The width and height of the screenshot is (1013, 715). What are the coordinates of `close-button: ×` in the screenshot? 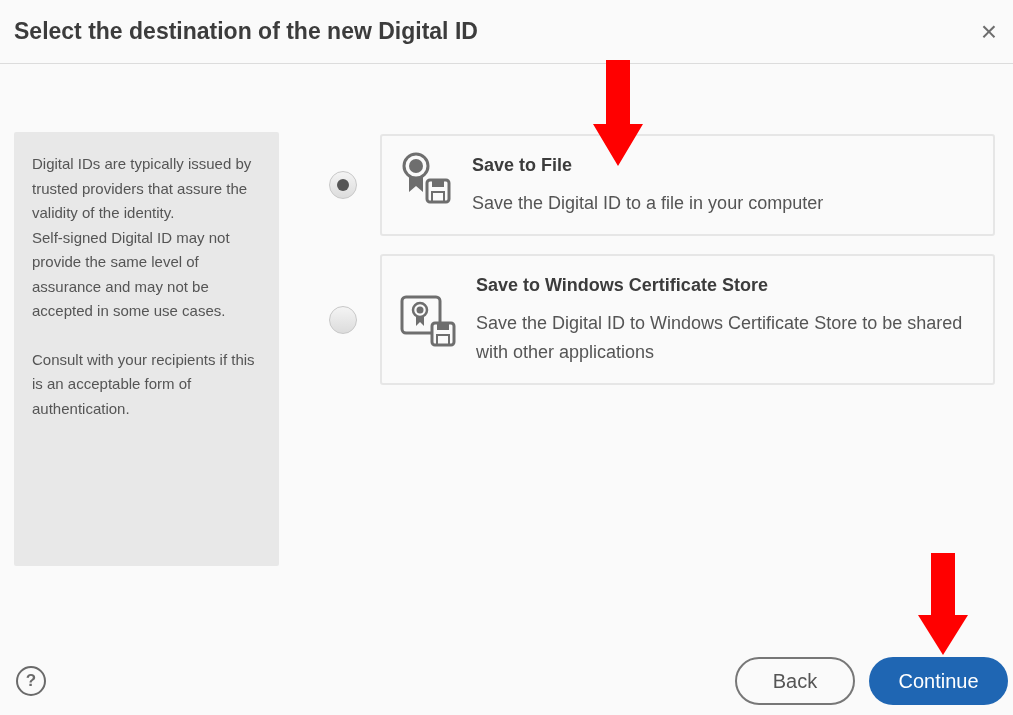 It's located at (989, 31).